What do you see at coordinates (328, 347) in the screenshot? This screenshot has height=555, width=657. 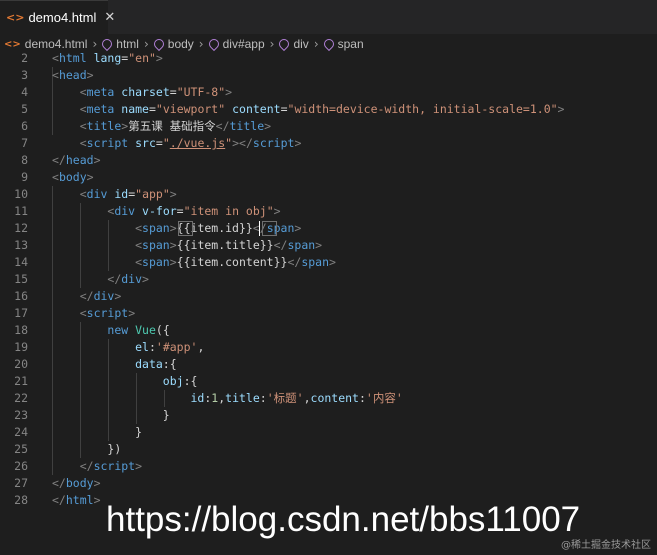 I see `code-line: 19 el:'#app',` at bounding box center [328, 347].